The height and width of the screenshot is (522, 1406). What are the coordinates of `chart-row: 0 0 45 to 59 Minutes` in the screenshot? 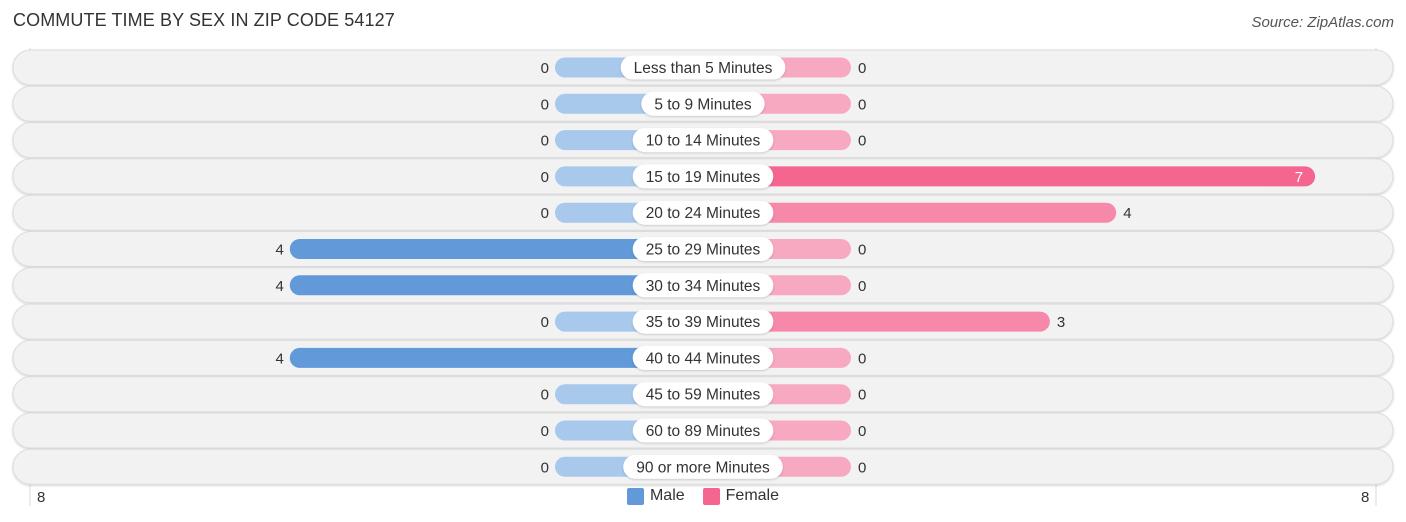 It's located at (703, 394).